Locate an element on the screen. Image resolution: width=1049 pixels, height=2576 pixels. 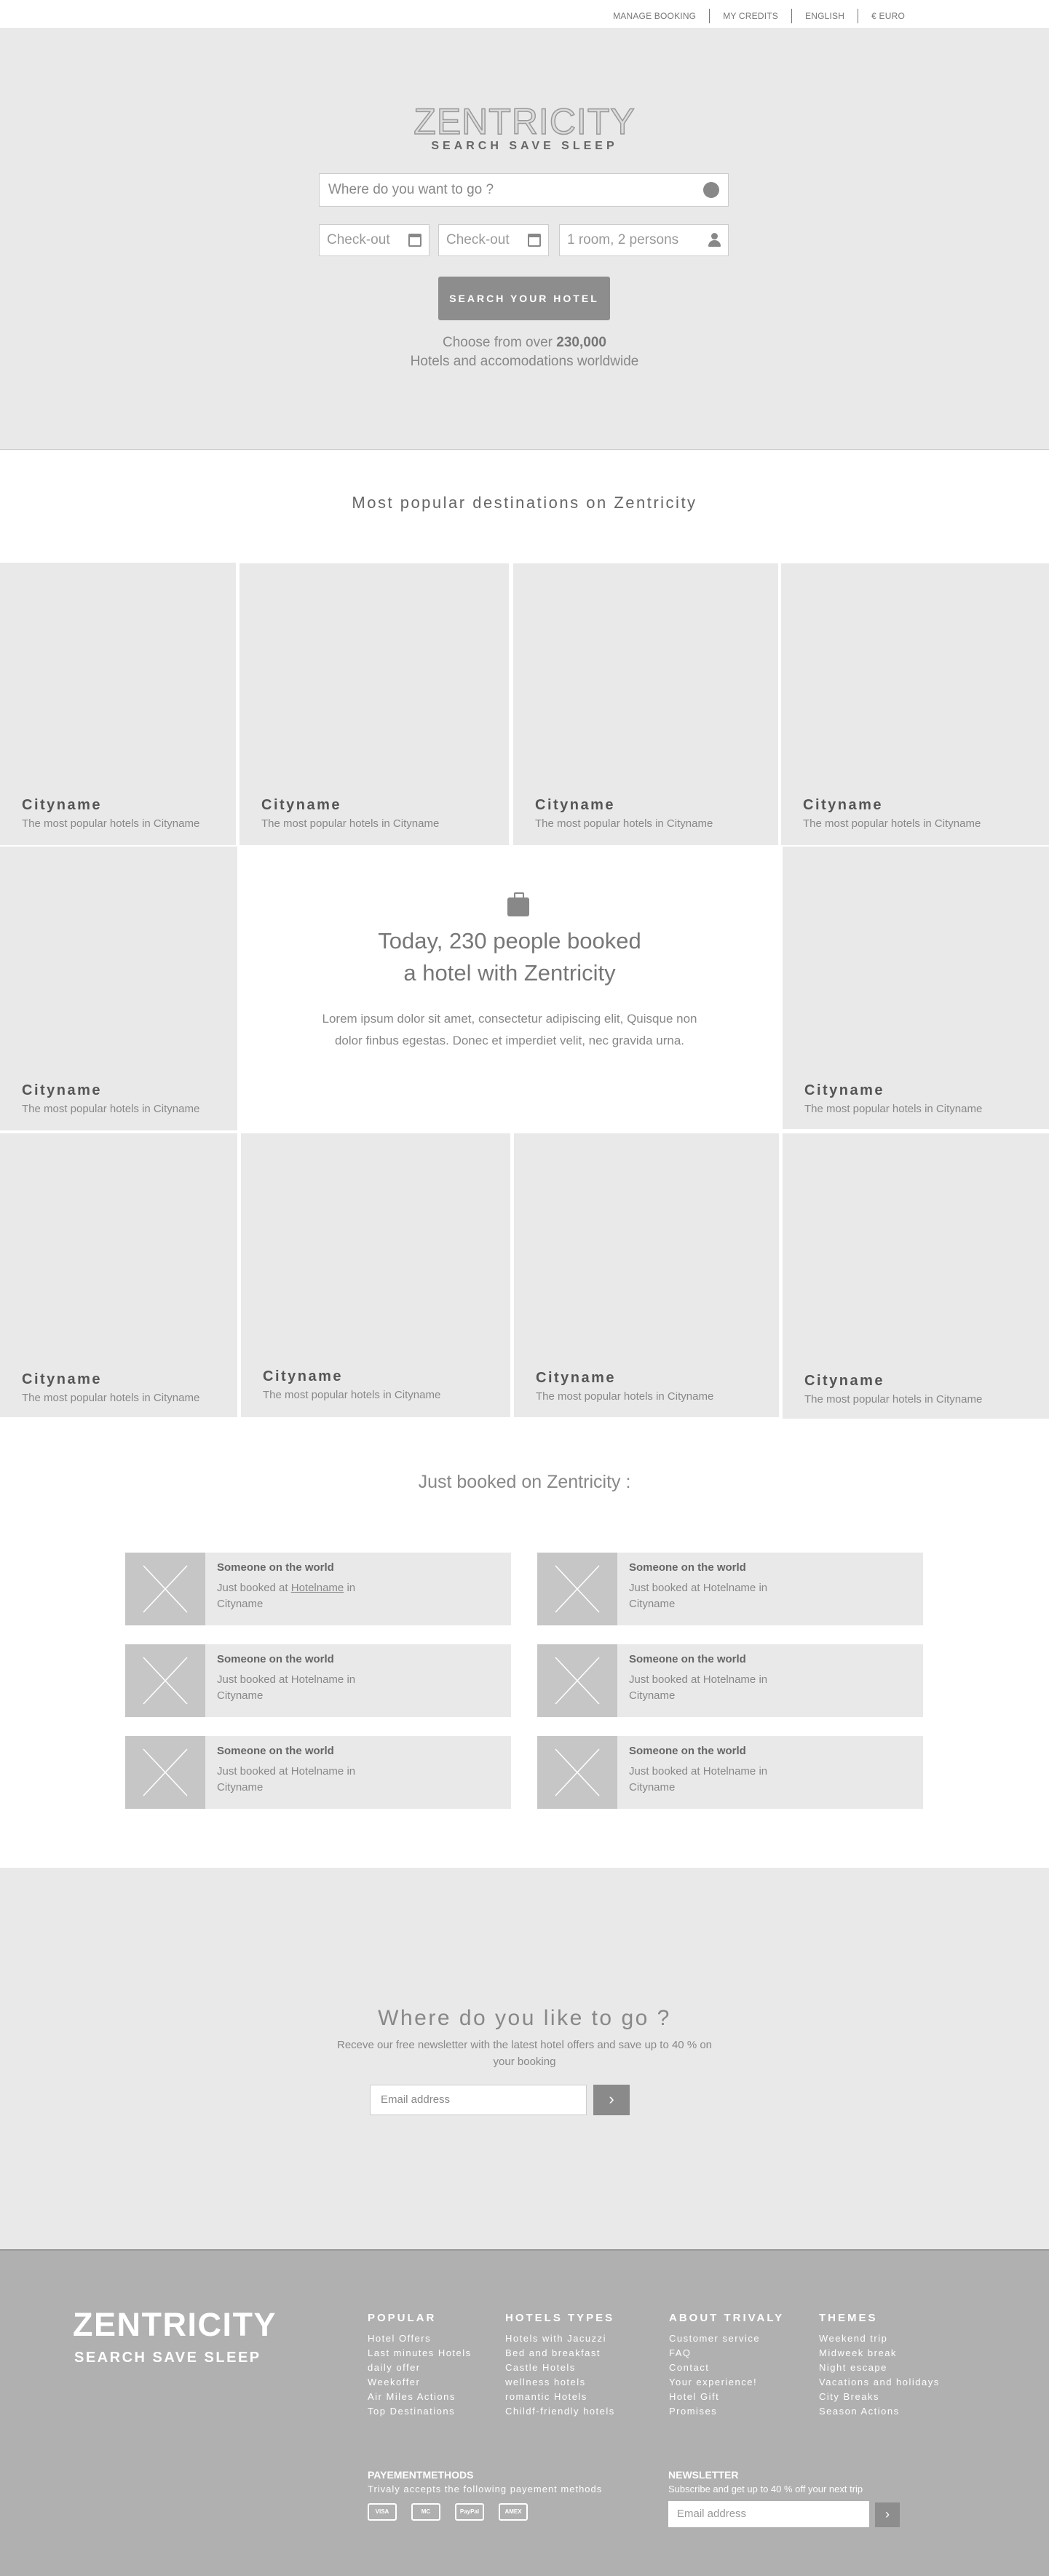
footer-link: Contact is located at coordinates (727, 2368).